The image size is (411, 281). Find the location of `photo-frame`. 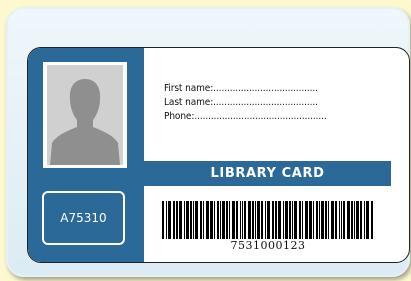

photo-frame is located at coordinates (85, 115).